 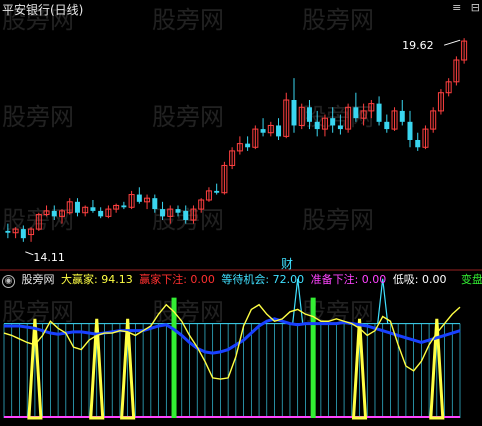 I want to click on panel-icon: ⊟, so click(x=475, y=7).